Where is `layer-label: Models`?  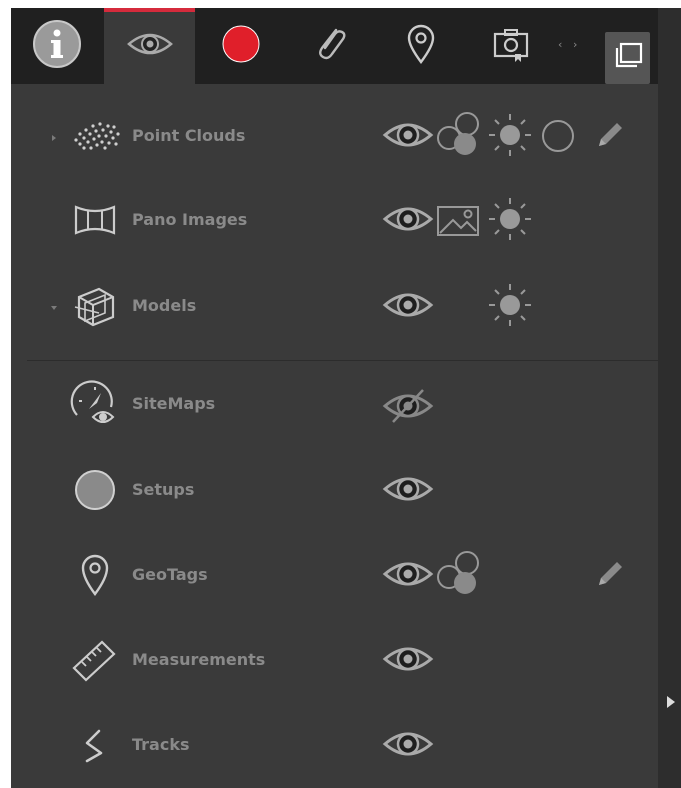
layer-label: Models is located at coordinates (164, 305).